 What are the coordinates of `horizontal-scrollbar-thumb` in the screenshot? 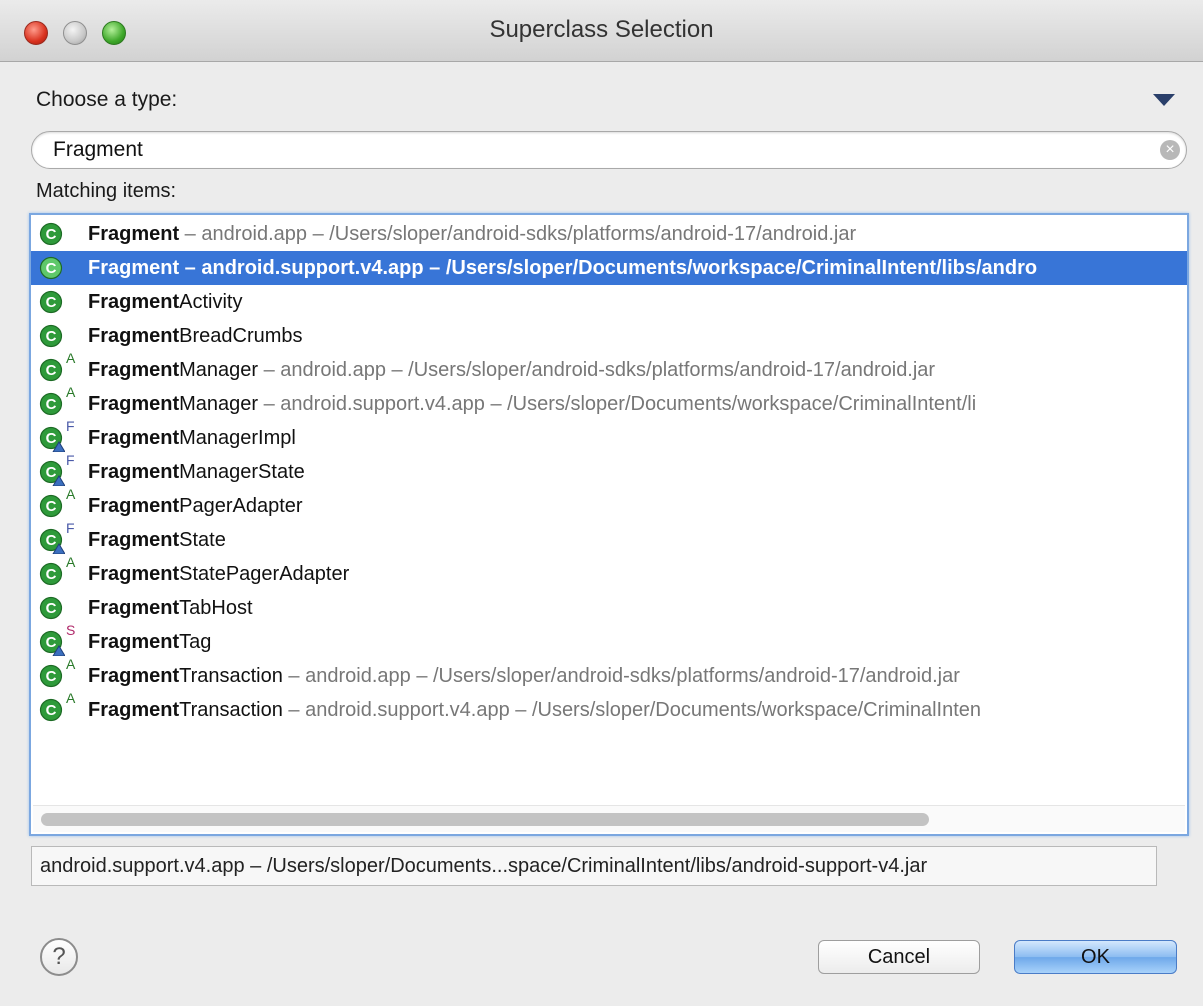 It's located at (485, 819).